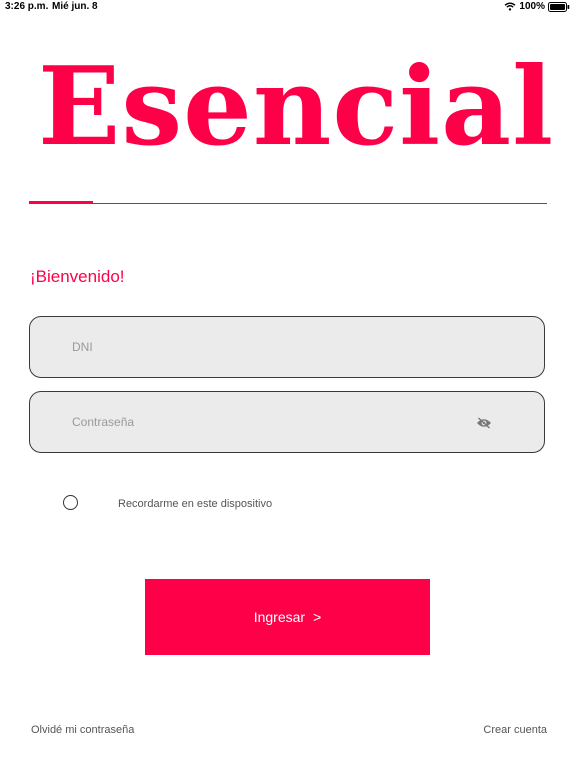  I want to click on status-time: 3:26 p.m., so click(27, 6).